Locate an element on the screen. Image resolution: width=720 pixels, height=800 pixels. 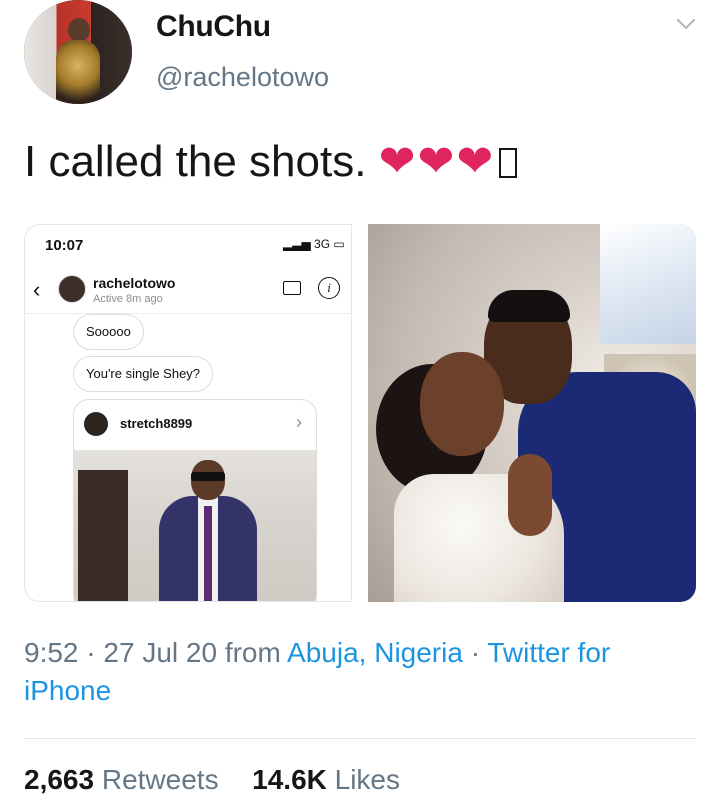
retweets-label: Retweets is located at coordinates (160, 779).